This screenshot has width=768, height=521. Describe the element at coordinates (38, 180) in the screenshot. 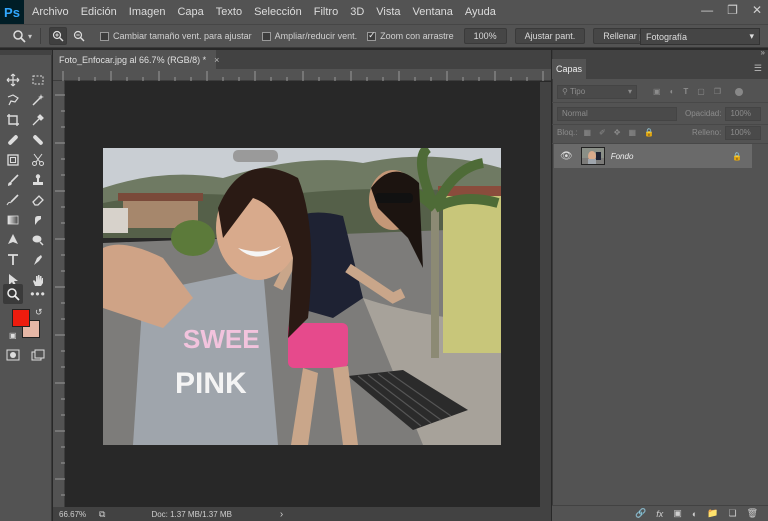

I see `clone-stamp-tool` at that location.